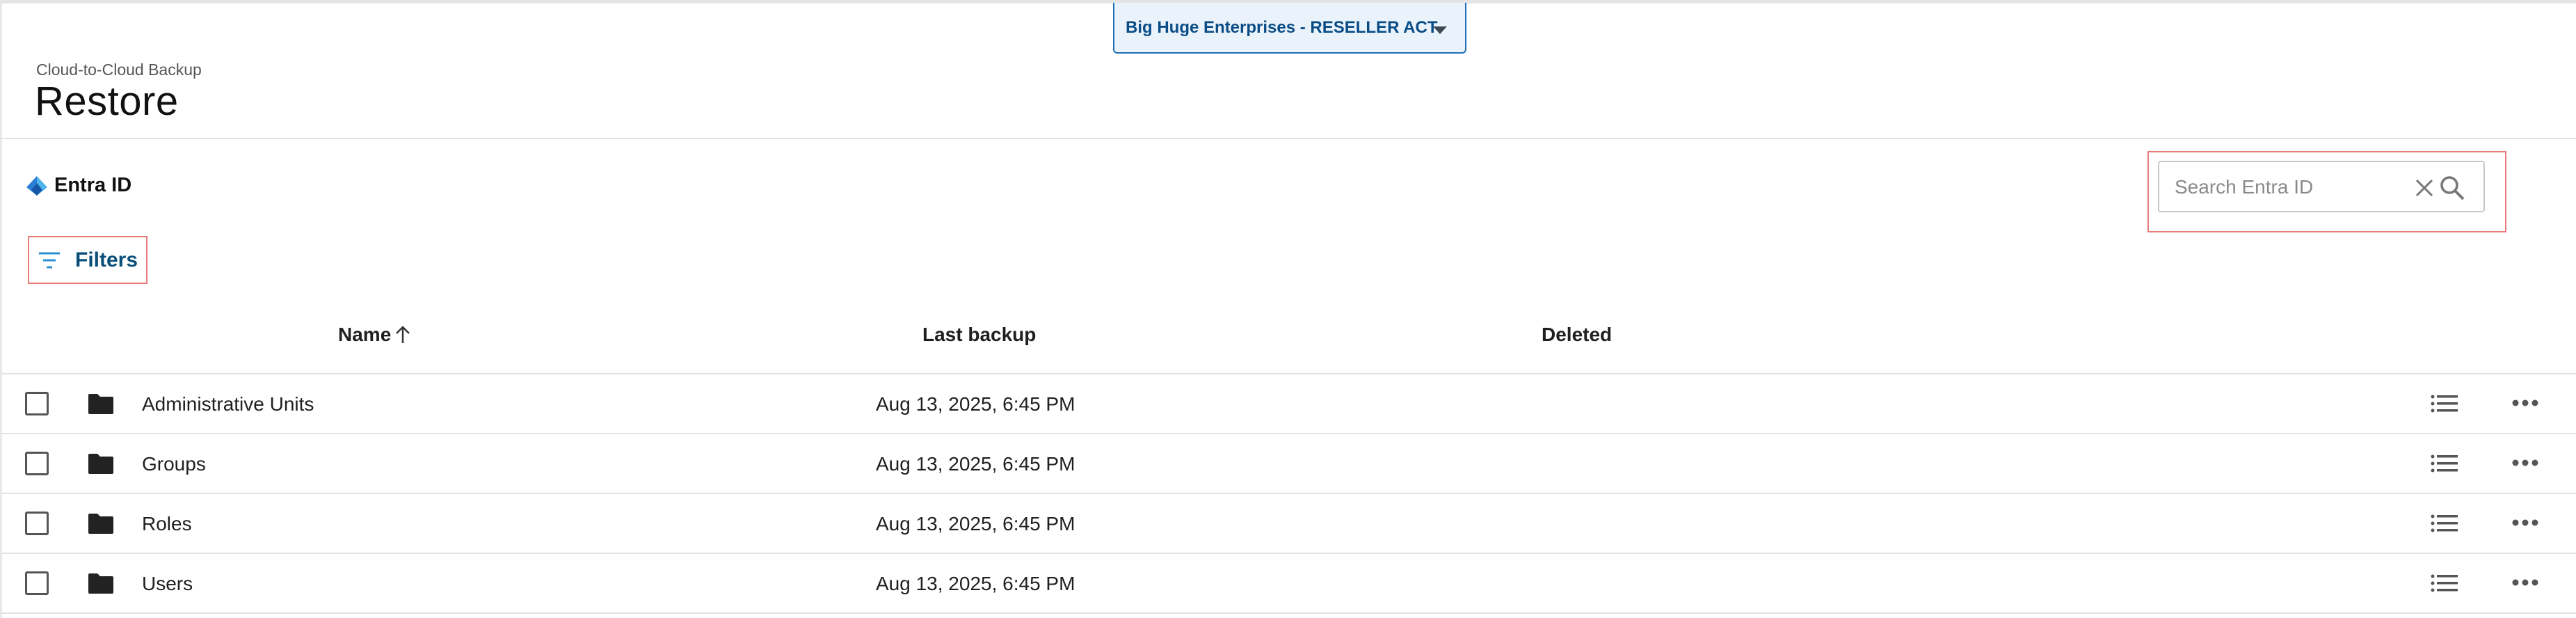  What do you see at coordinates (1288, 463) in the screenshot?
I see `table-row: Groups Aug 13, 2025, 6:45 PM` at bounding box center [1288, 463].